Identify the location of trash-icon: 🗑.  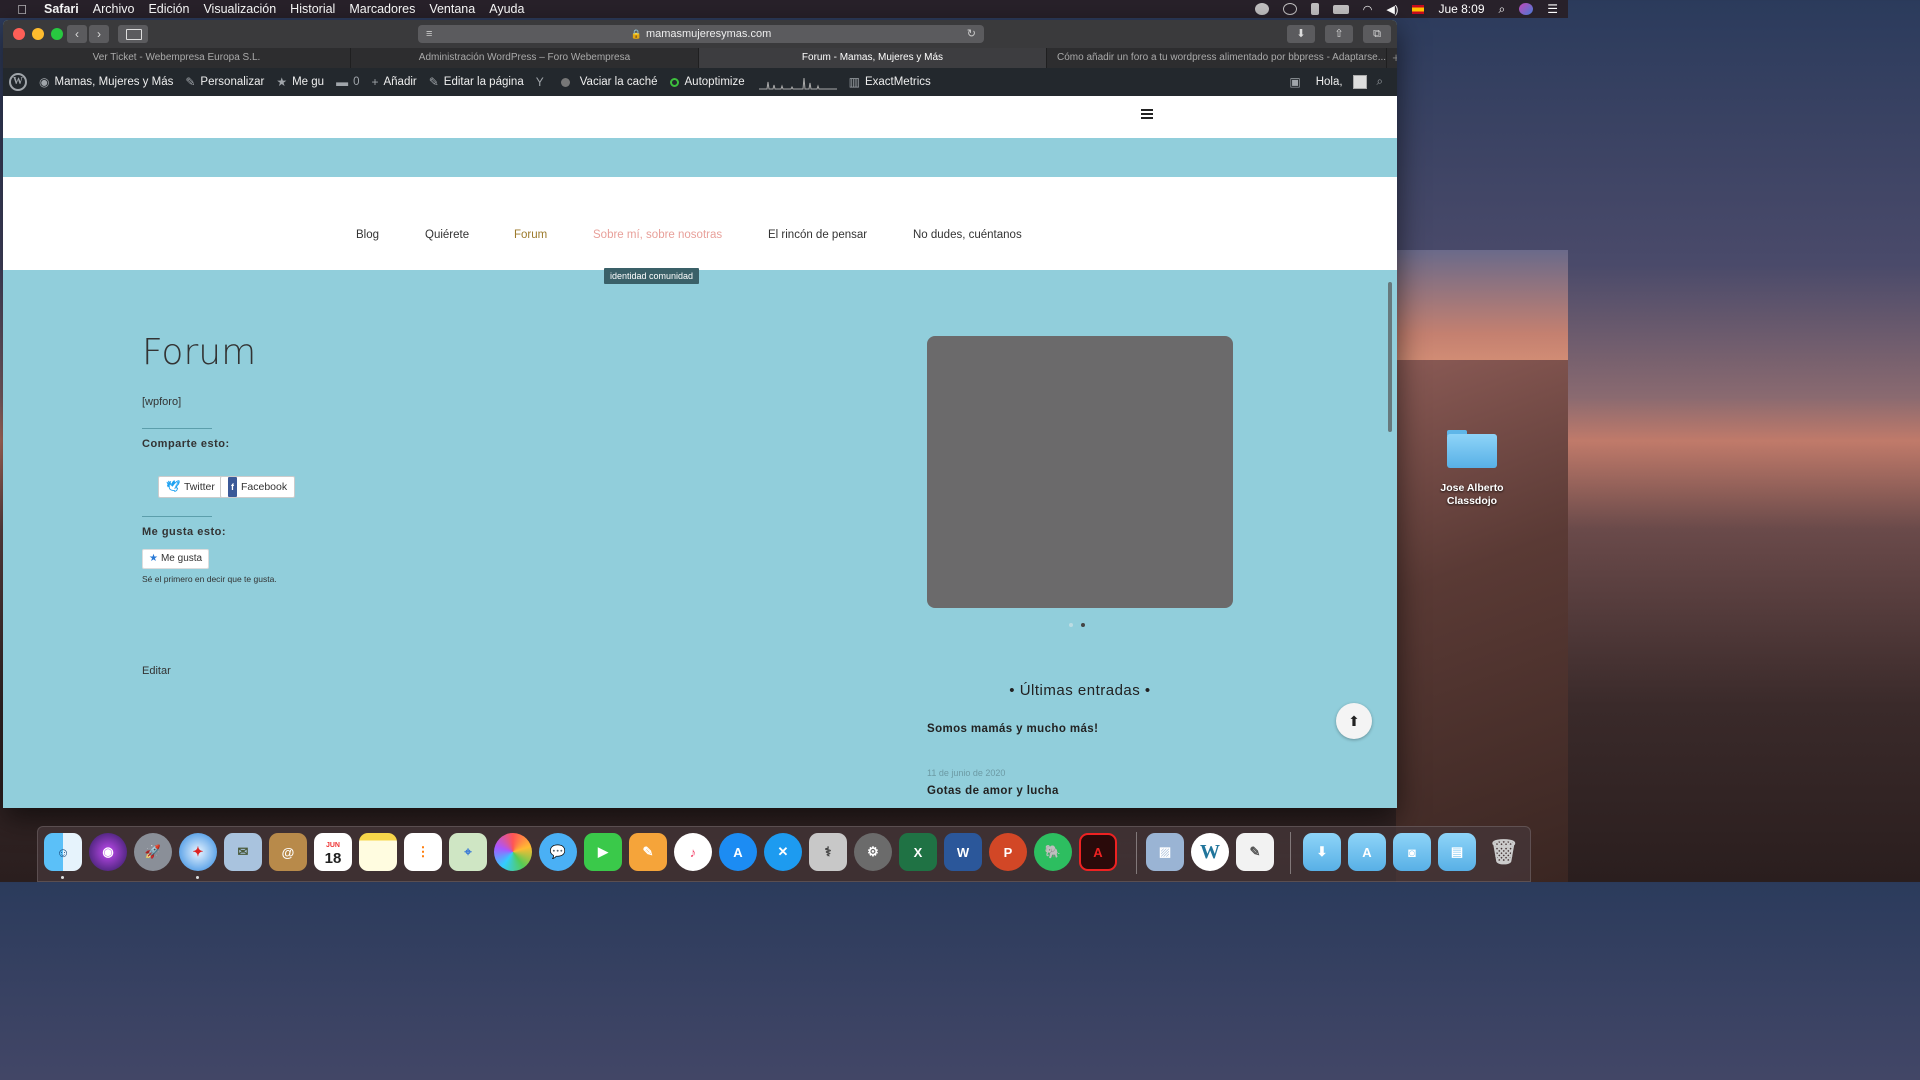
(1504, 852).